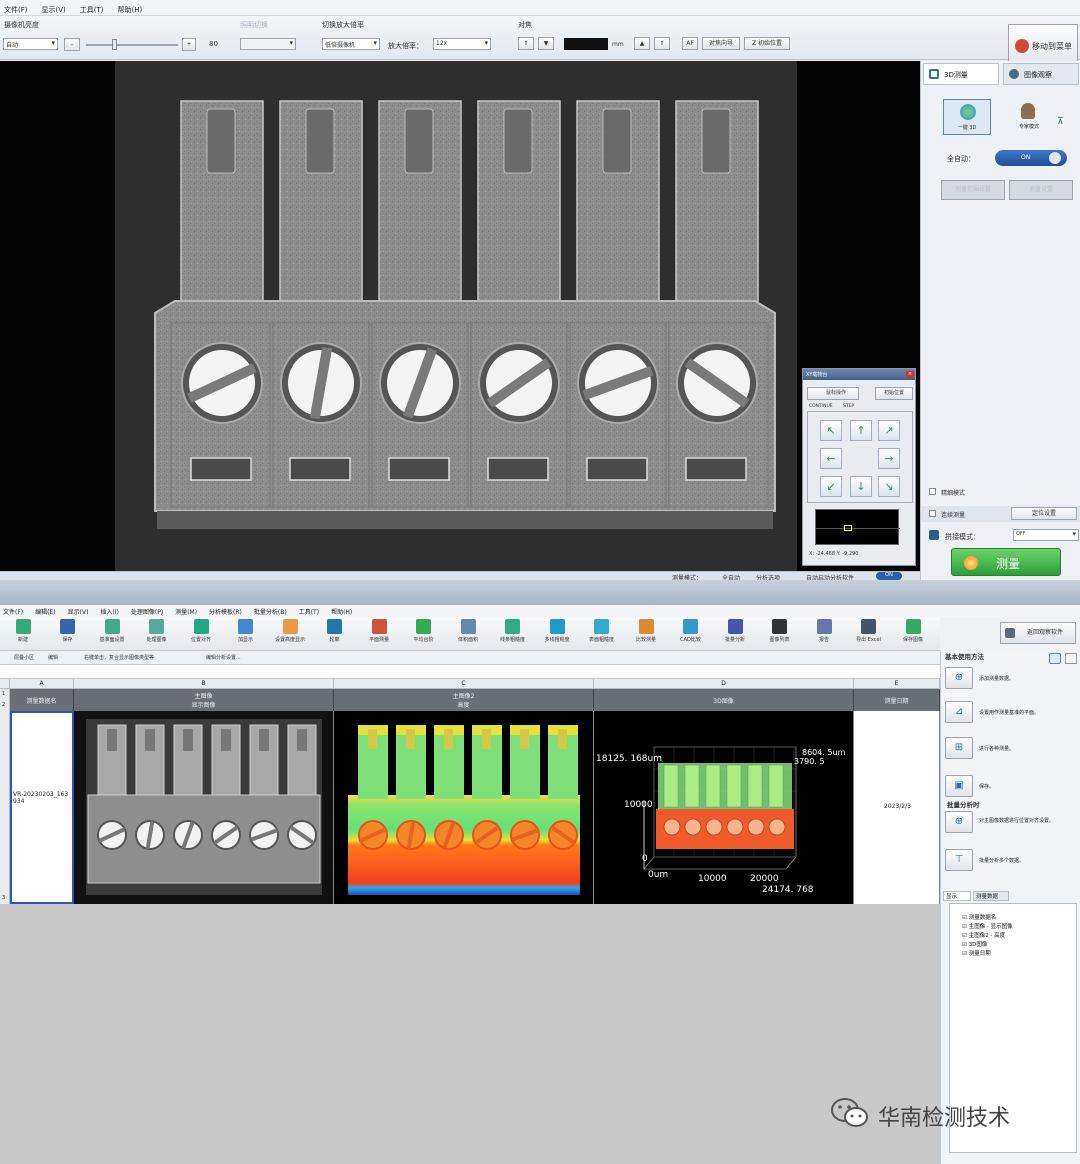 The width and height of the screenshot is (1080, 1164). What do you see at coordinates (1064, 123) in the screenshot?
I see `tool-icon: ⊼` at bounding box center [1064, 123].